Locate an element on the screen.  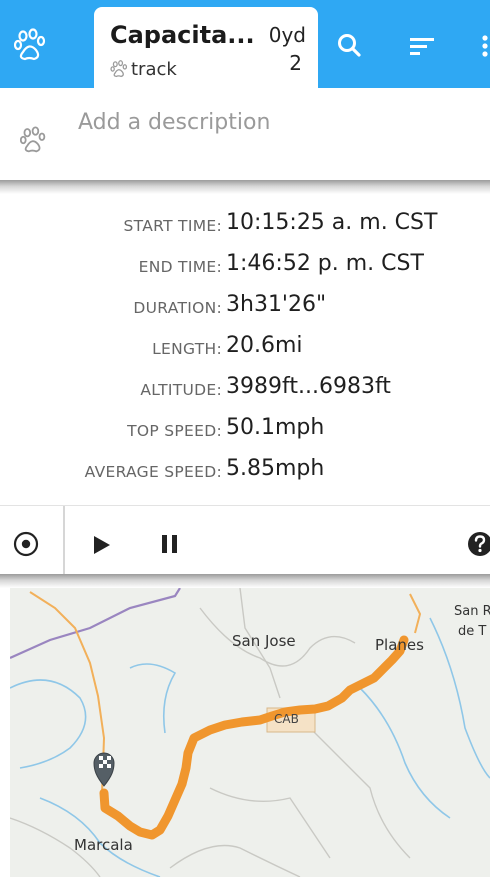
help-icon is located at coordinates (478, 544).